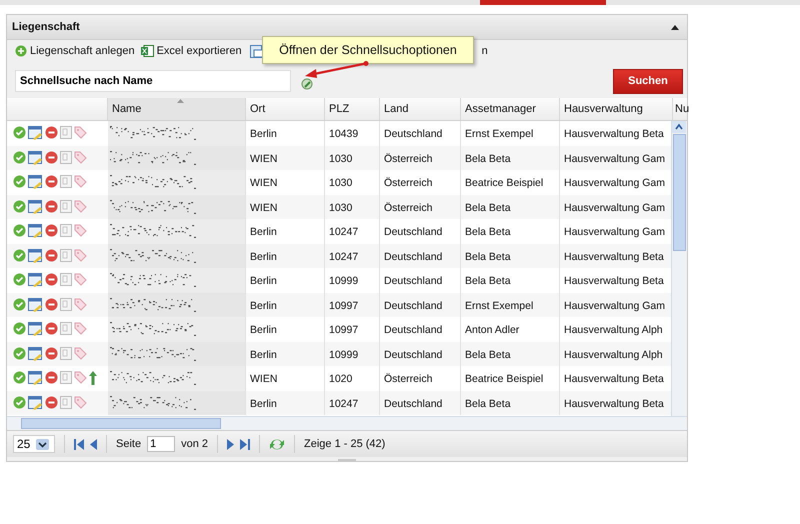 Image resolution: width=800 pixels, height=524 pixels. What do you see at coordinates (46, 27) in the screenshot?
I see `panel-title: Liegenschaft` at bounding box center [46, 27].